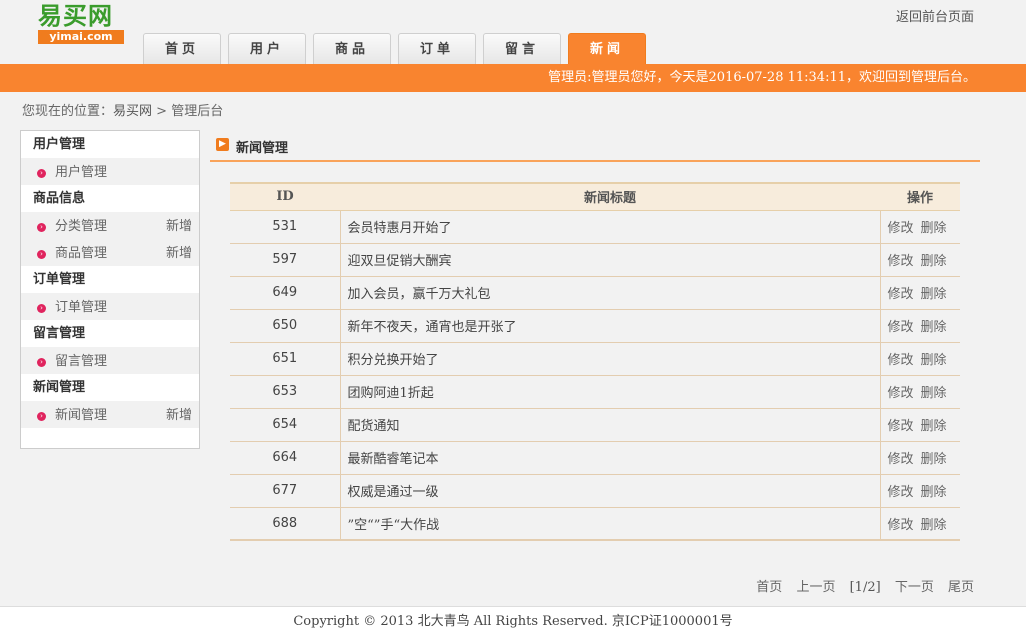 Image resolution: width=1026 pixels, height=635 pixels. Describe the element at coordinates (110, 225) in the screenshot. I see `sidebar-item: › 分类管理 新增` at that location.